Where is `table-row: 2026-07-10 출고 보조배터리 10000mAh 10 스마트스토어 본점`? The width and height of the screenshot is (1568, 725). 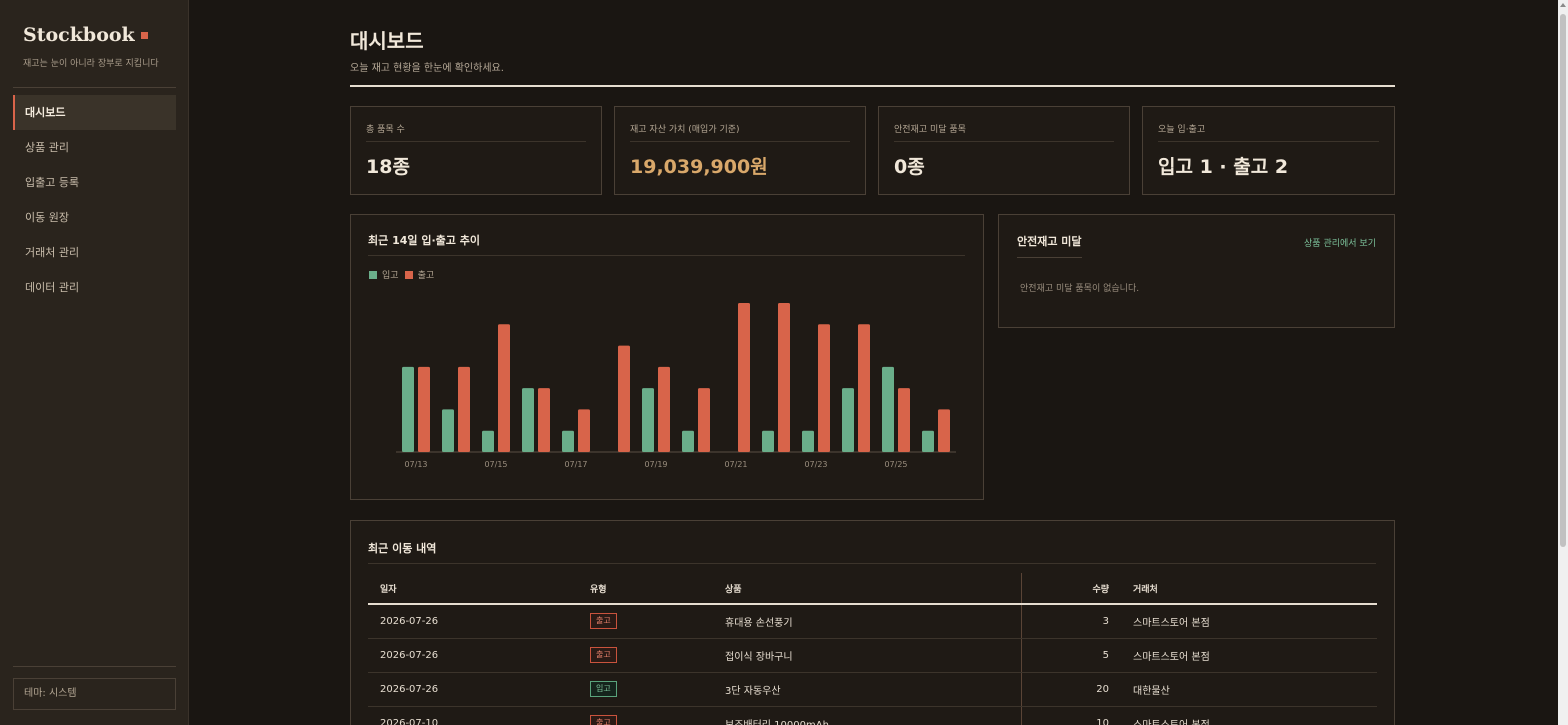 table-row: 2026-07-10 출고 보조배터리 10000mAh 10 스마트스토어 본점 is located at coordinates (872, 715).